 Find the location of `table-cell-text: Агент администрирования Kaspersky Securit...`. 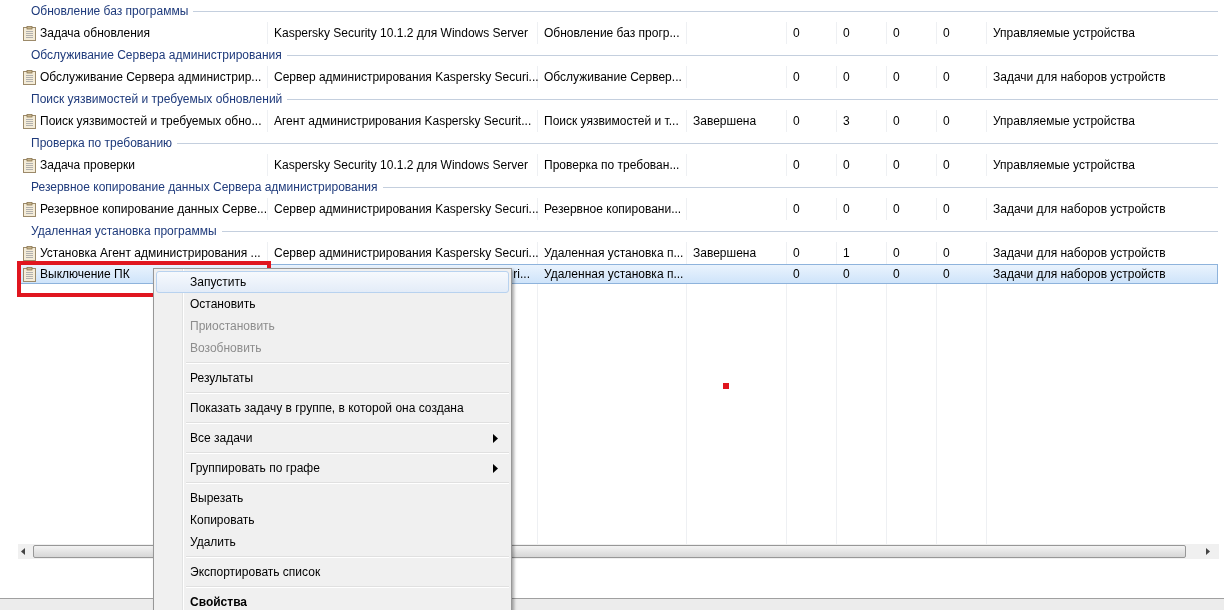

table-cell-text: Агент администрирования Kaspersky Securit... is located at coordinates (403, 121).